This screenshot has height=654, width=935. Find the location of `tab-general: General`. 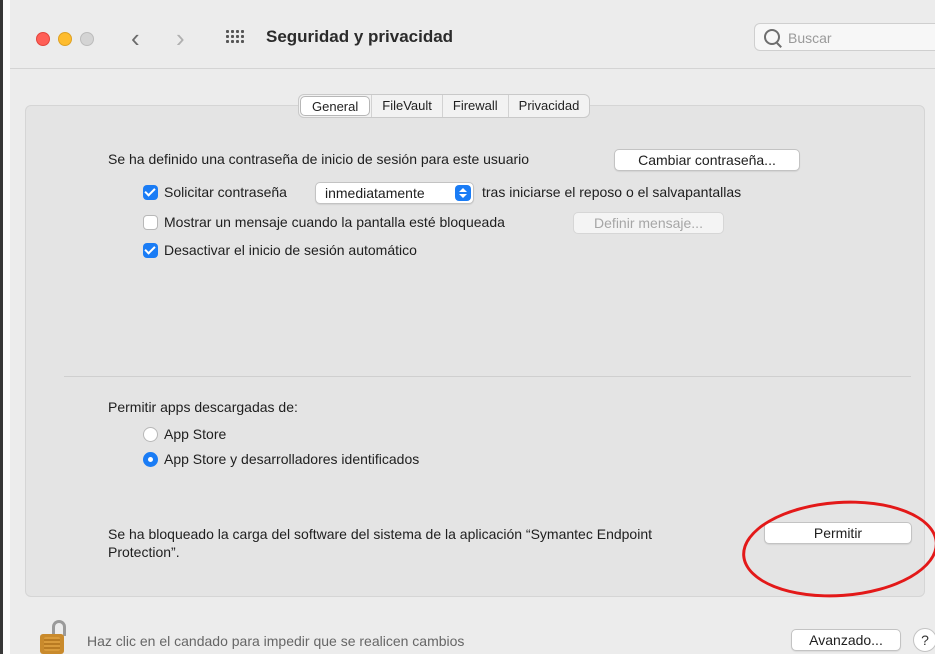

tab-general: General is located at coordinates (335, 106).